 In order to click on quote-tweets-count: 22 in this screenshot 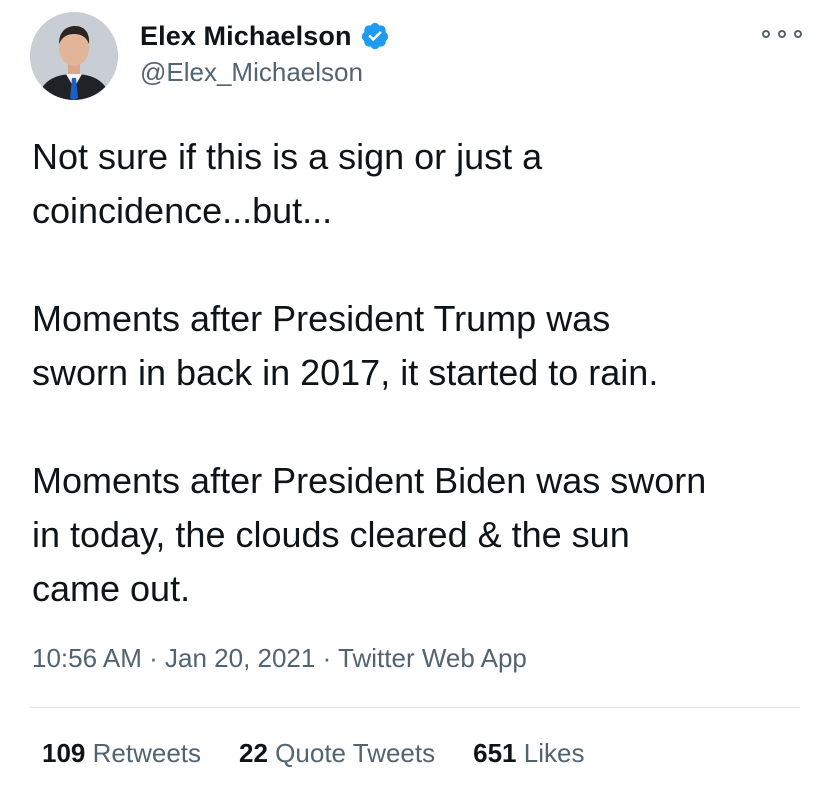, I will do `click(253, 753)`.